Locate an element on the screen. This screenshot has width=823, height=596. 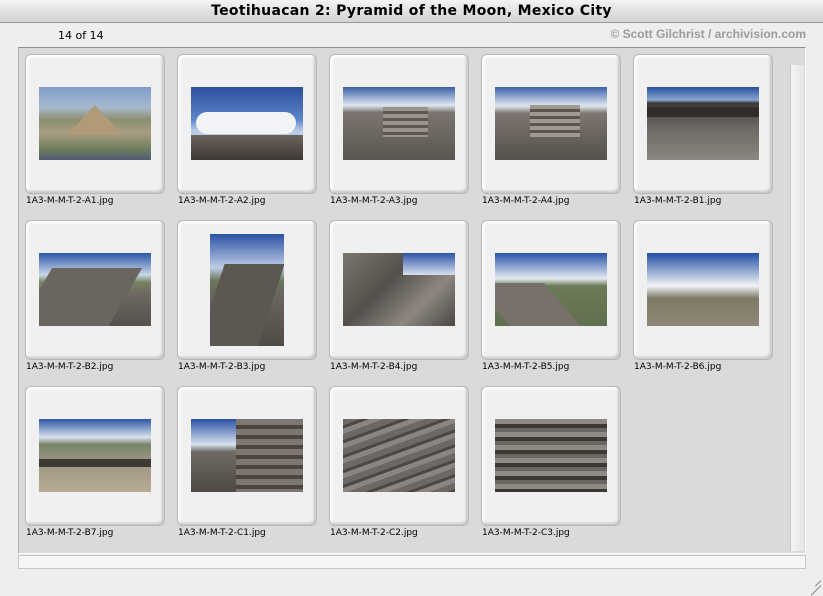
copyright-notice: © Scott Gilchrist / archivision.com is located at coordinates (708, 34).